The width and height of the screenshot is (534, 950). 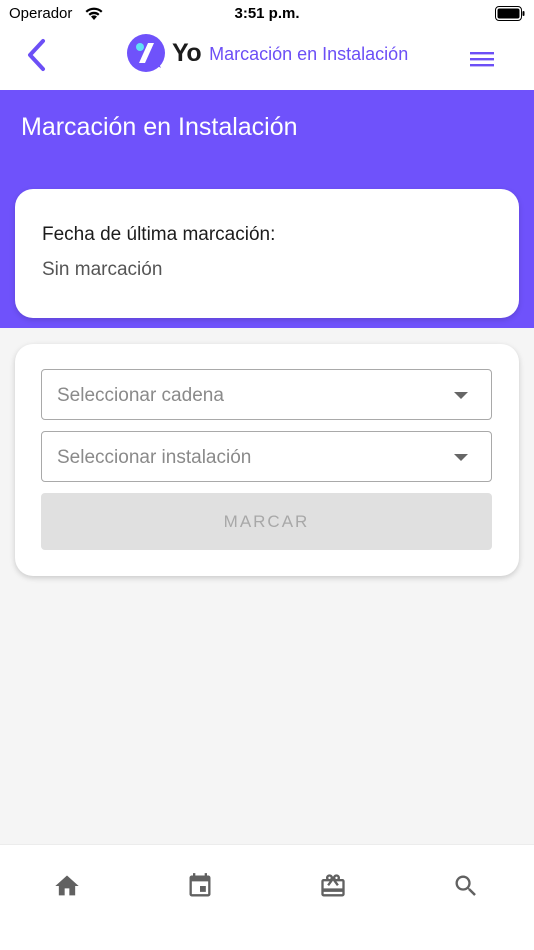 I want to click on hamburger-menu-icon, so click(x=482, y=59).